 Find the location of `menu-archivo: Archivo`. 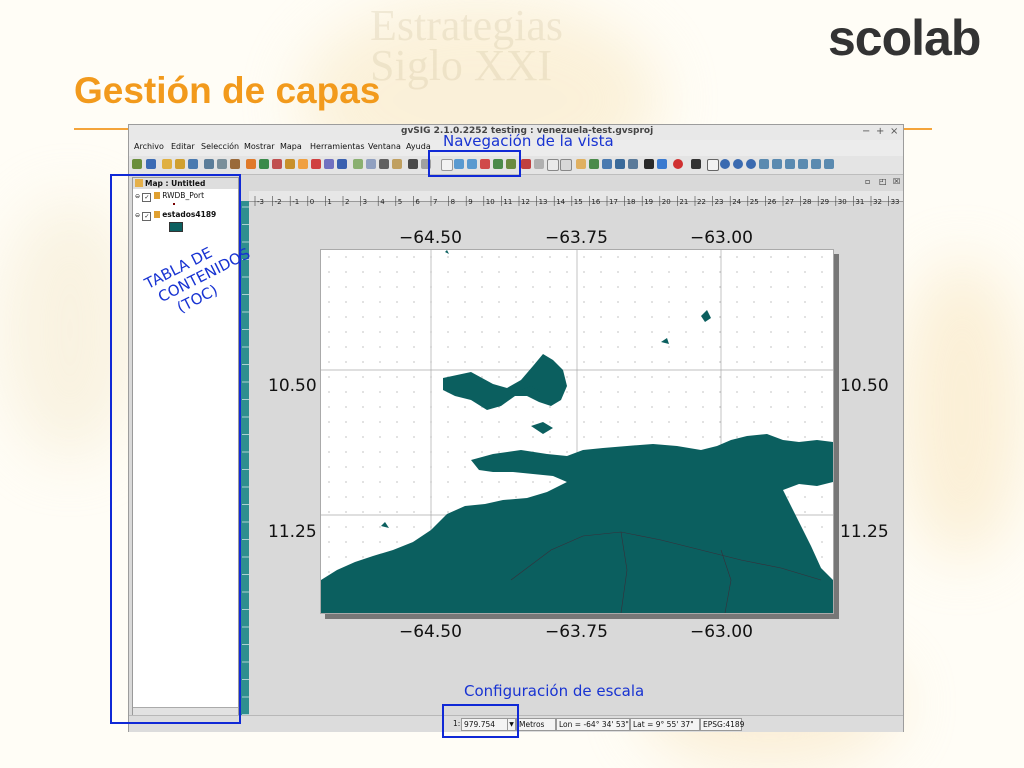

menu-archivo: Archivo is located at coordinates (149, 146).